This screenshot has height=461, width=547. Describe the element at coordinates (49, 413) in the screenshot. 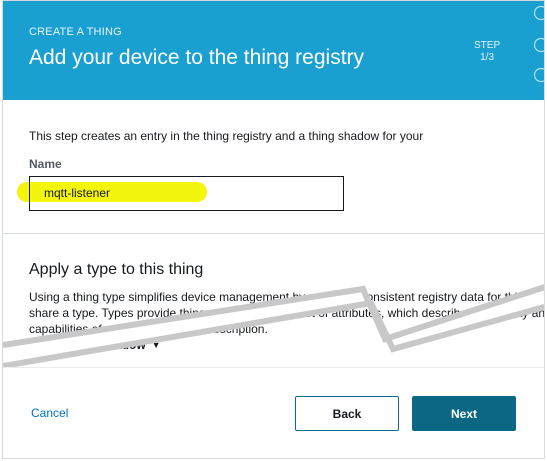

I see `cancel-link: Cancel` at that location.